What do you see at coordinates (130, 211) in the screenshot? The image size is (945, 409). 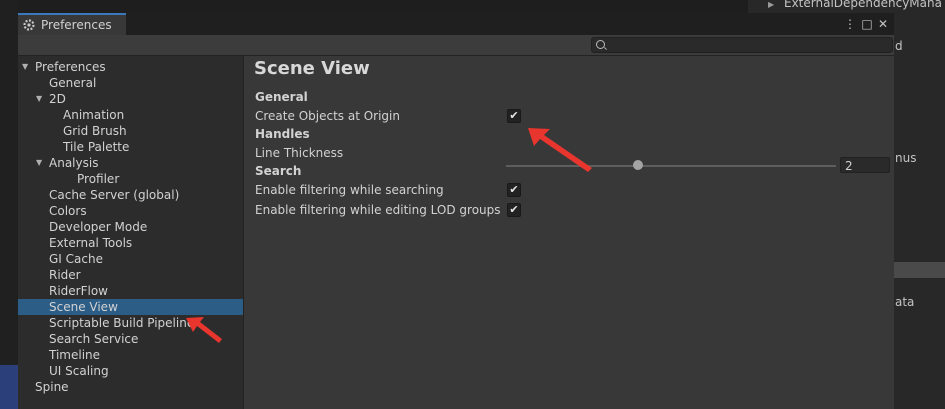 I see `sidebar-item-colors: Colors` at bounding box center [130, 211].